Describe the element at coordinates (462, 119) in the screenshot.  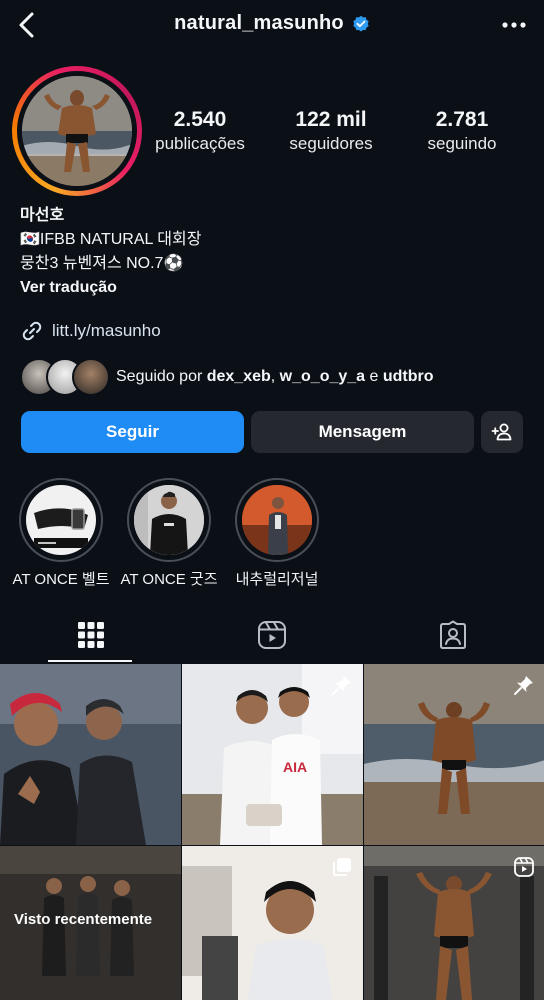
I see `following-count-value: 2.781` at that location.